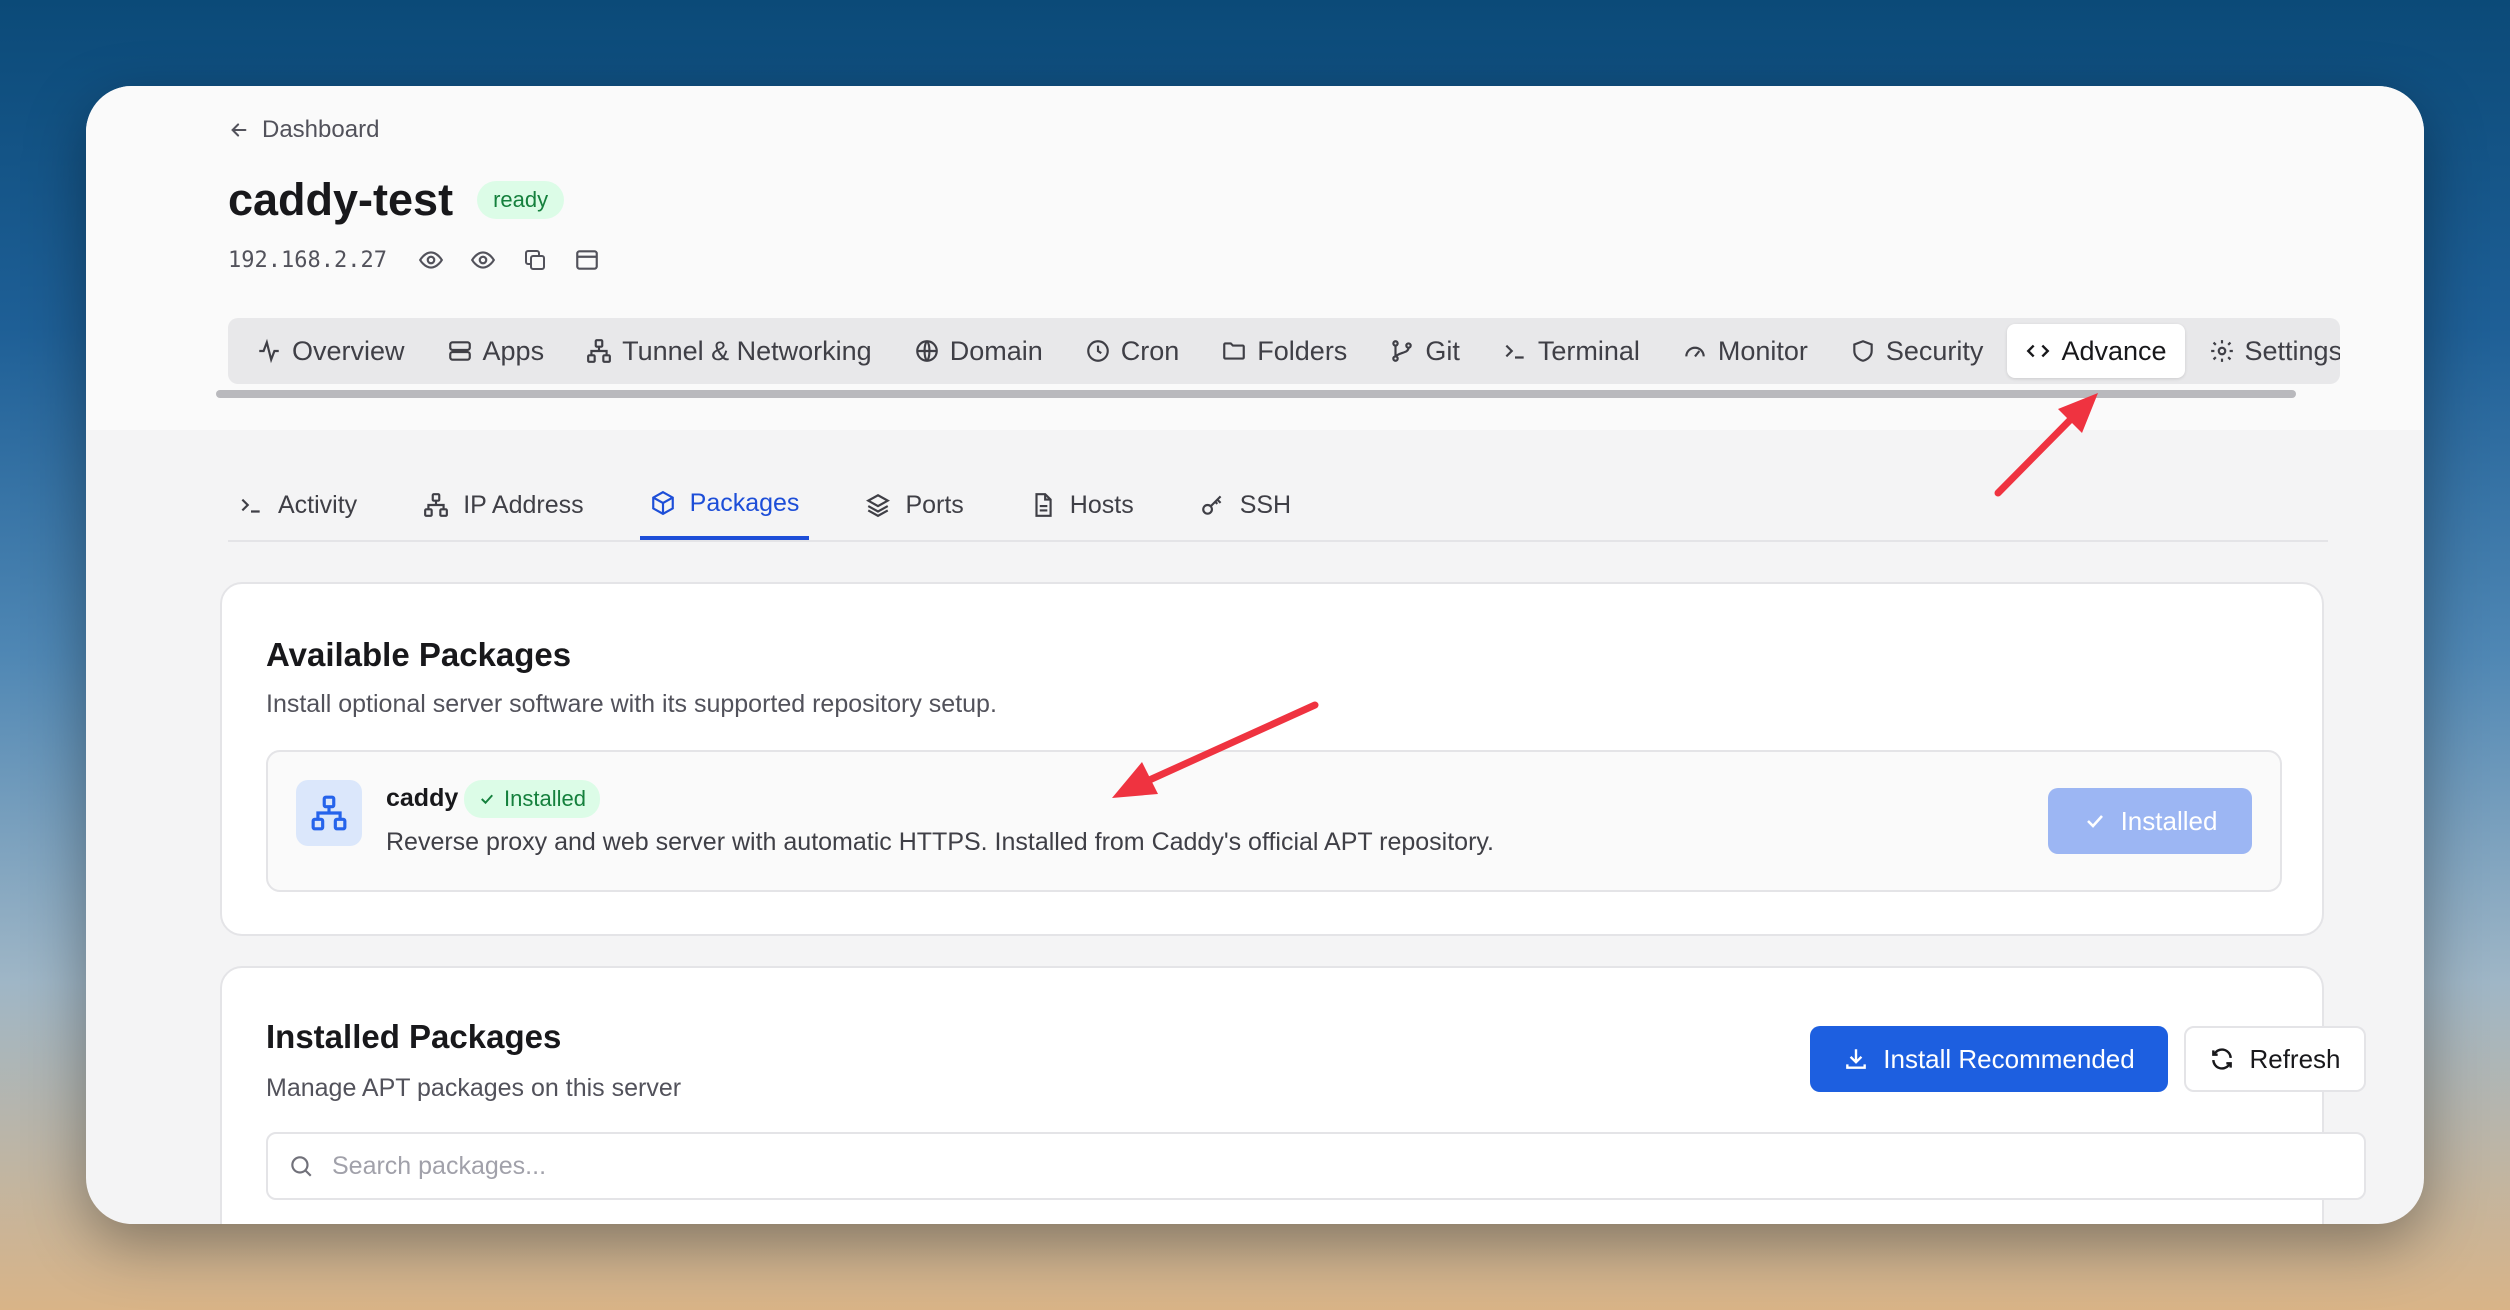 This screenshot has width=2510, height=1310. I want to click on shield-icon, so click(1863, 351).